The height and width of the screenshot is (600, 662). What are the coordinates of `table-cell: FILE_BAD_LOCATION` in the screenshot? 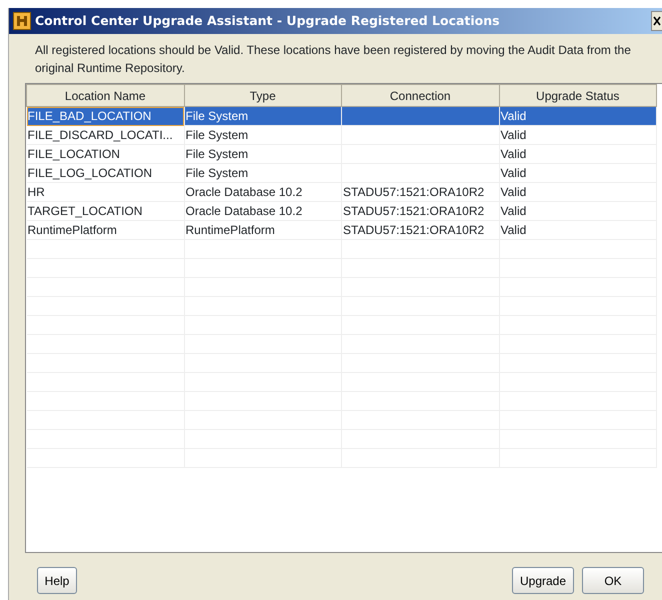 It's located at (90, 116).